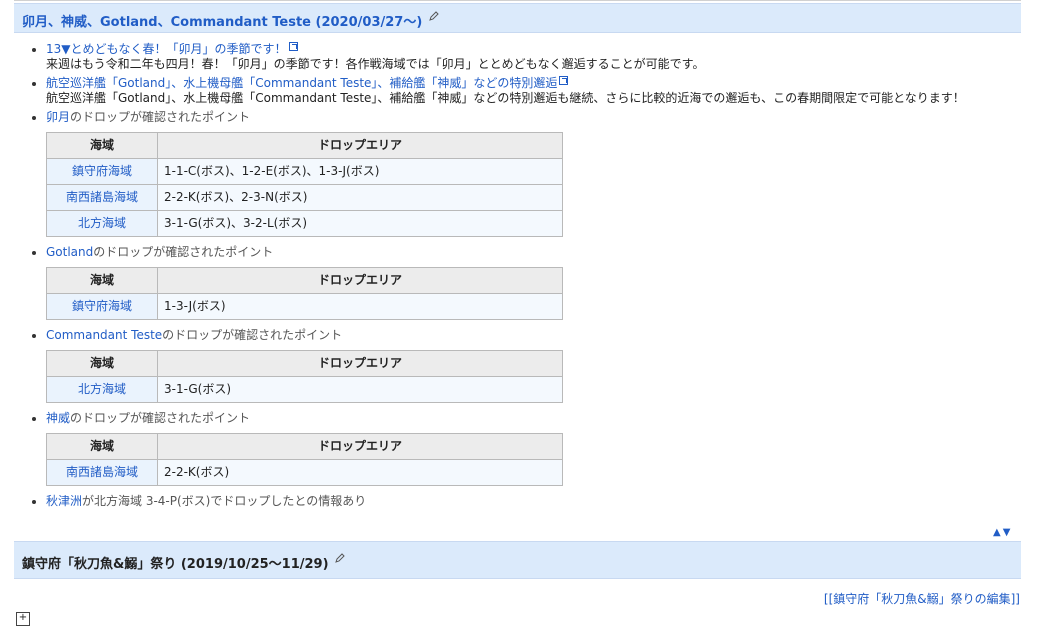 The width and height of the screenshot is (1040, 626). Describe the element at coordinates (525, 501) in the screenshot. I see `akitsushima-note: 秋津洲が北方海域 3-4-P(ボス)でドロップしたとの情報あり` at that location.